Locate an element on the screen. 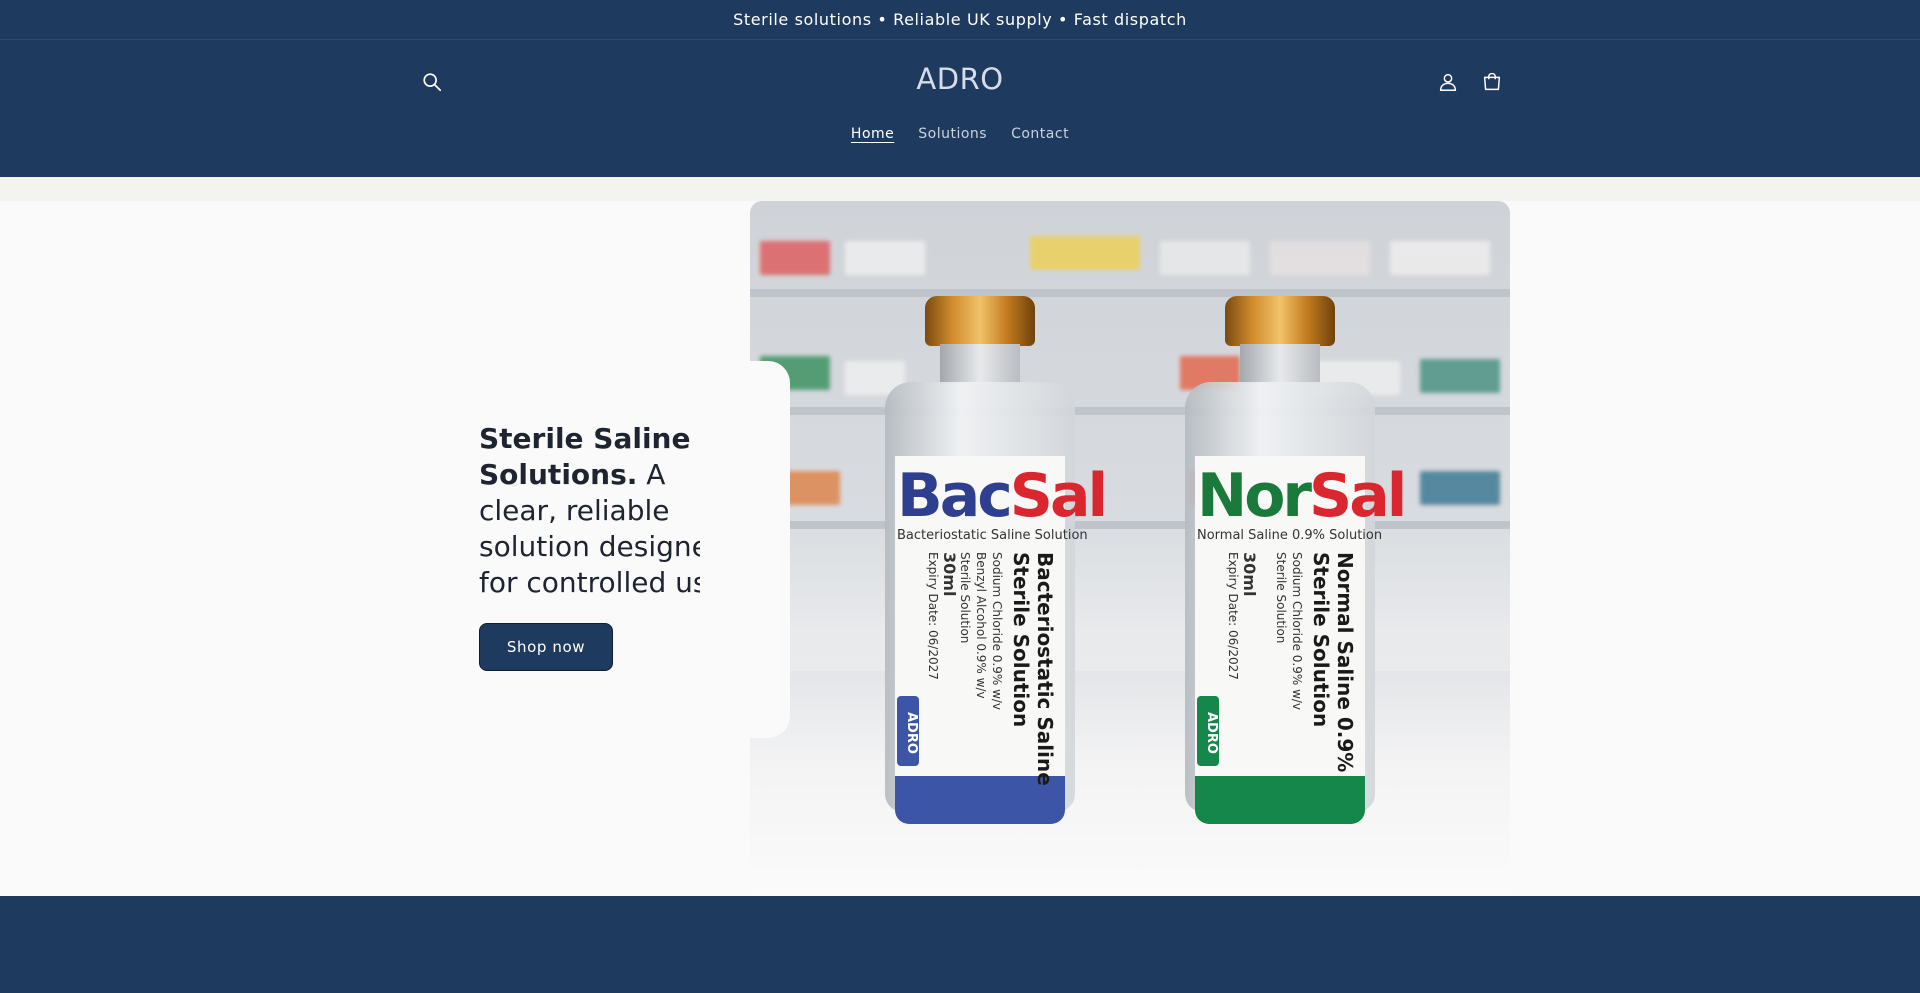 This screenshot has height=993, width=1920. vial-brand: BacSal is located at coordinates (1002, 496).